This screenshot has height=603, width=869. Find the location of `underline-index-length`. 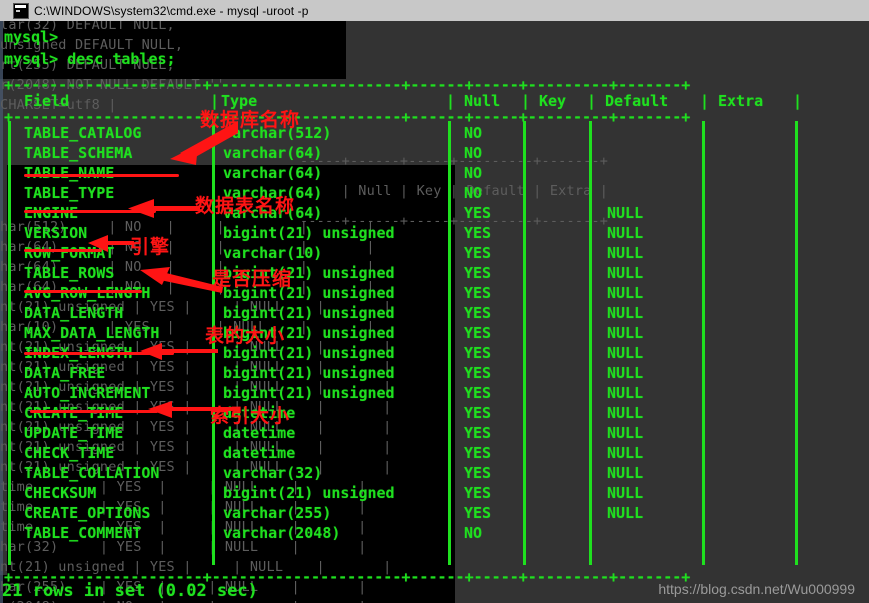

underline-index-length is located at coordinates (94, 411).